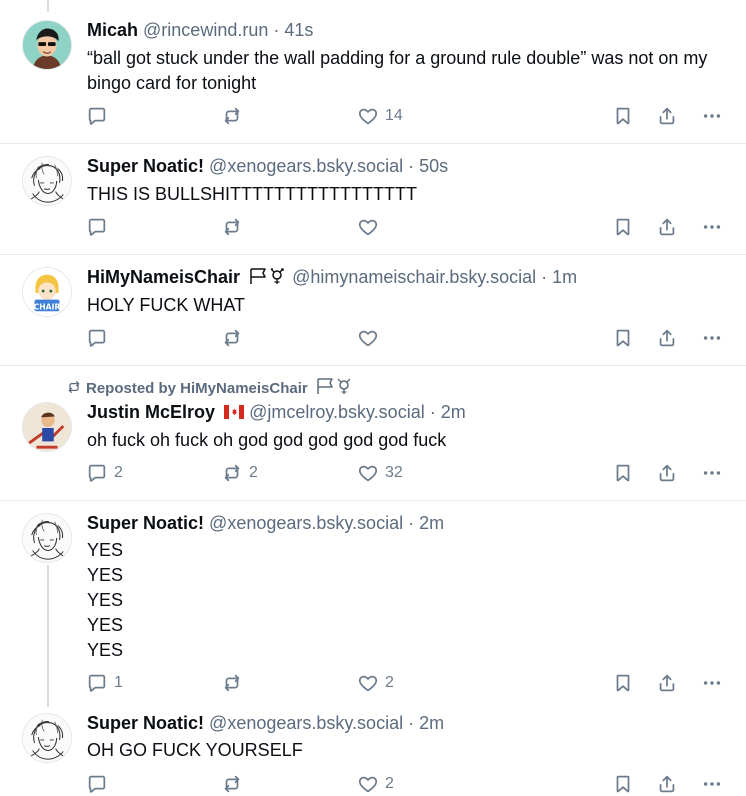 The image size is (746, 796). What do you see at coordinates (380, 116) in the screenshot?
I see `like-button: 14` at bounding box center [380, 116].